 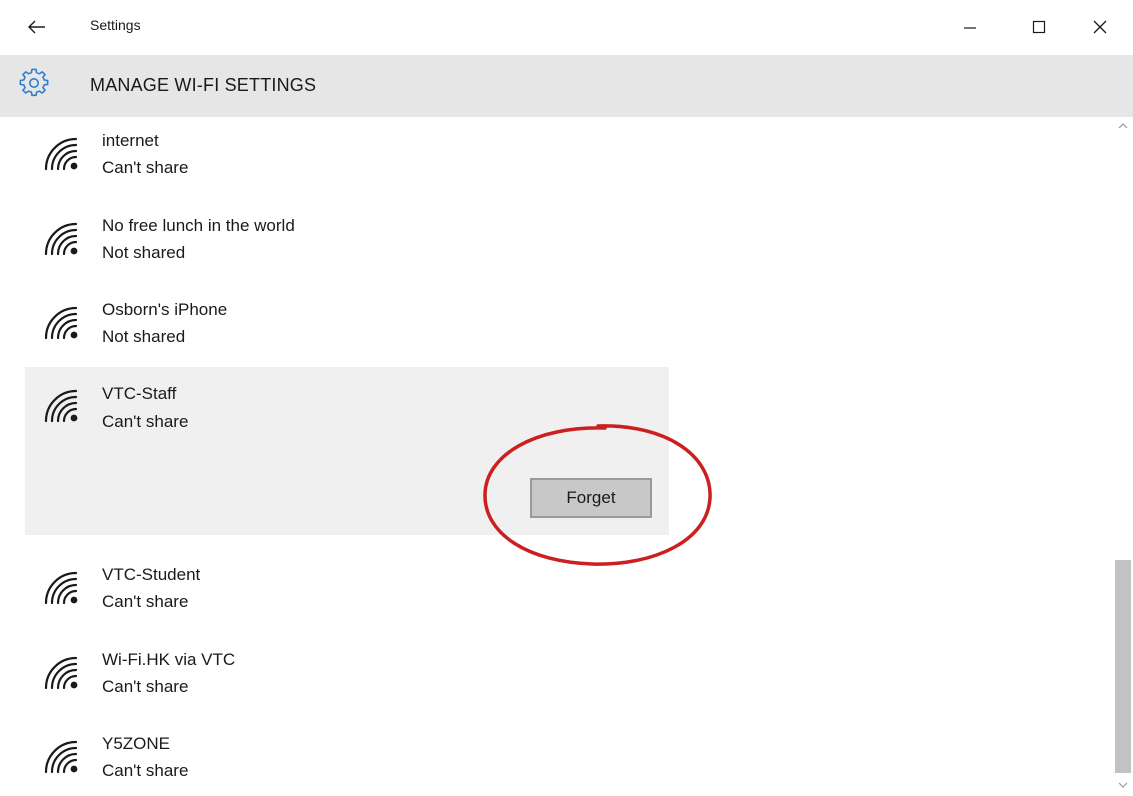 What do you see at coordinates (347, 592) in the screenshot?
I see `network-item: VTC-Student Can't share` at bounding box center [347, 592].